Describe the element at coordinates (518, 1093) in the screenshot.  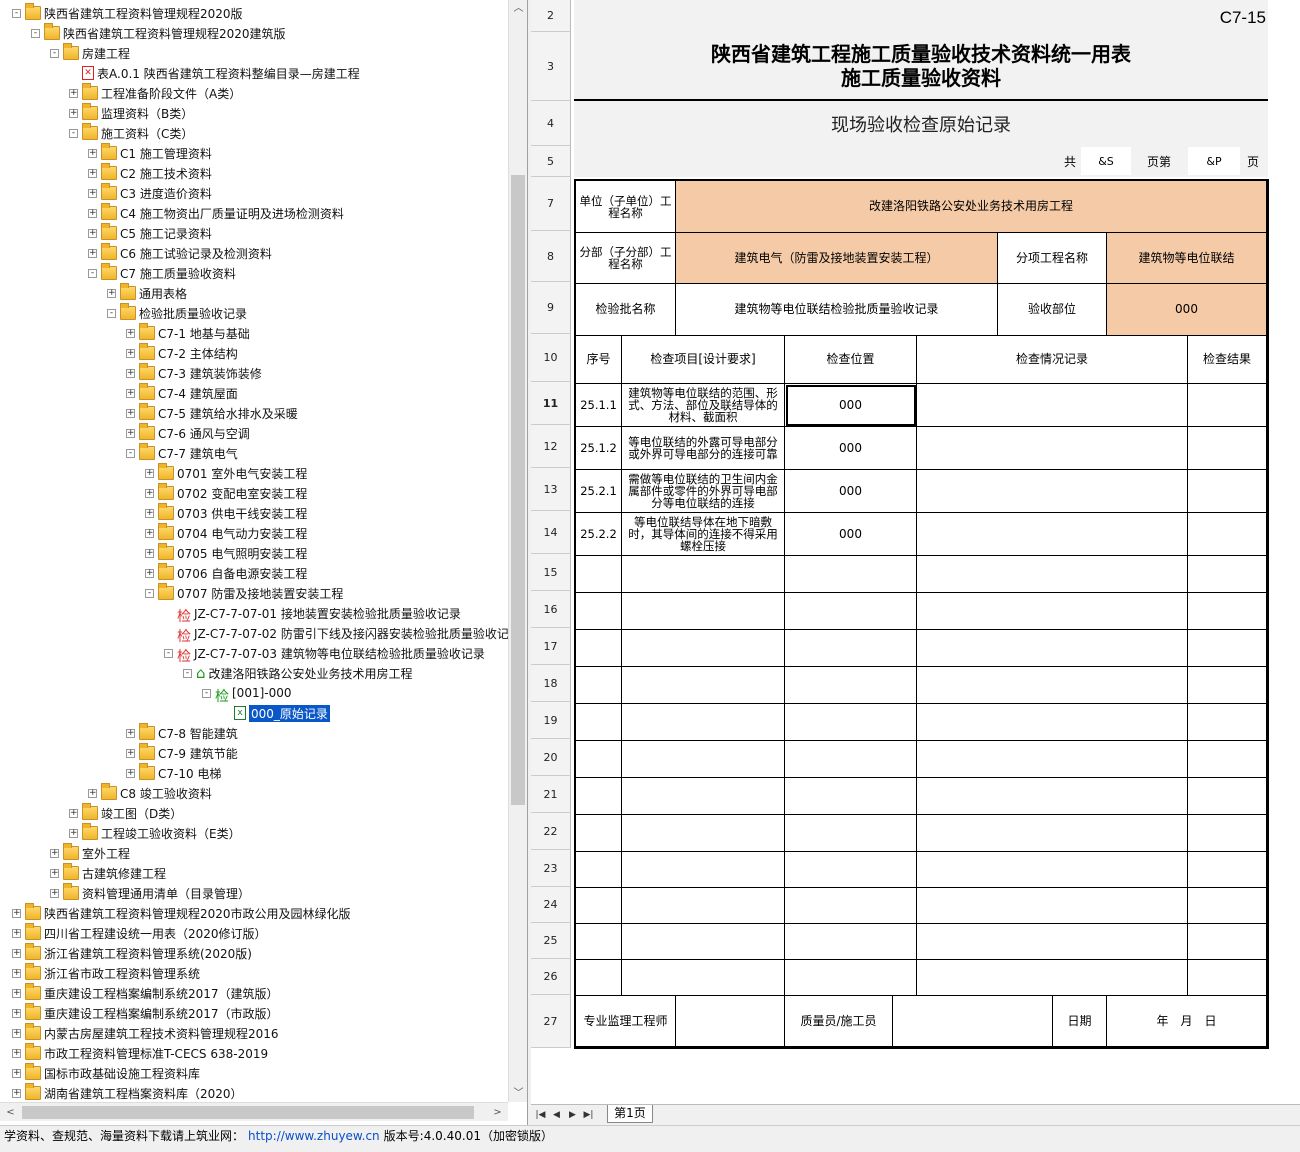
I see `scroll-down-arrow-icon: ﹀` at that location.